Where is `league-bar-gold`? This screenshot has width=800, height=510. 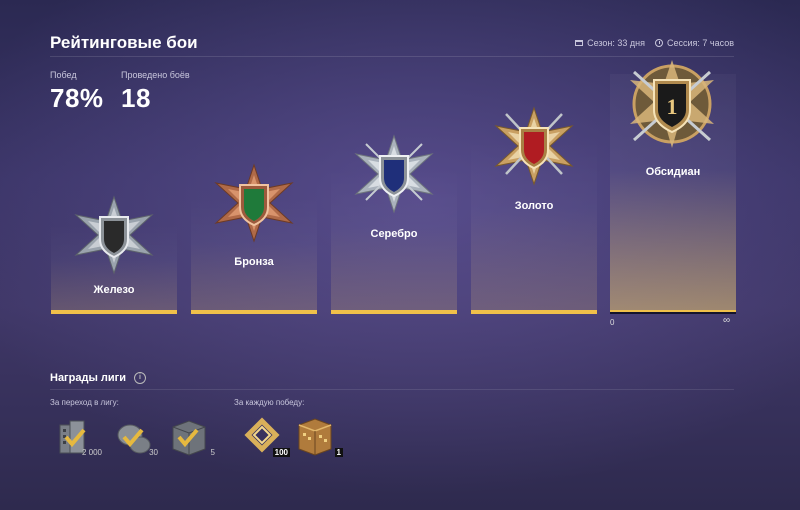 league-bar-gold is located at coordinates (534, 312).